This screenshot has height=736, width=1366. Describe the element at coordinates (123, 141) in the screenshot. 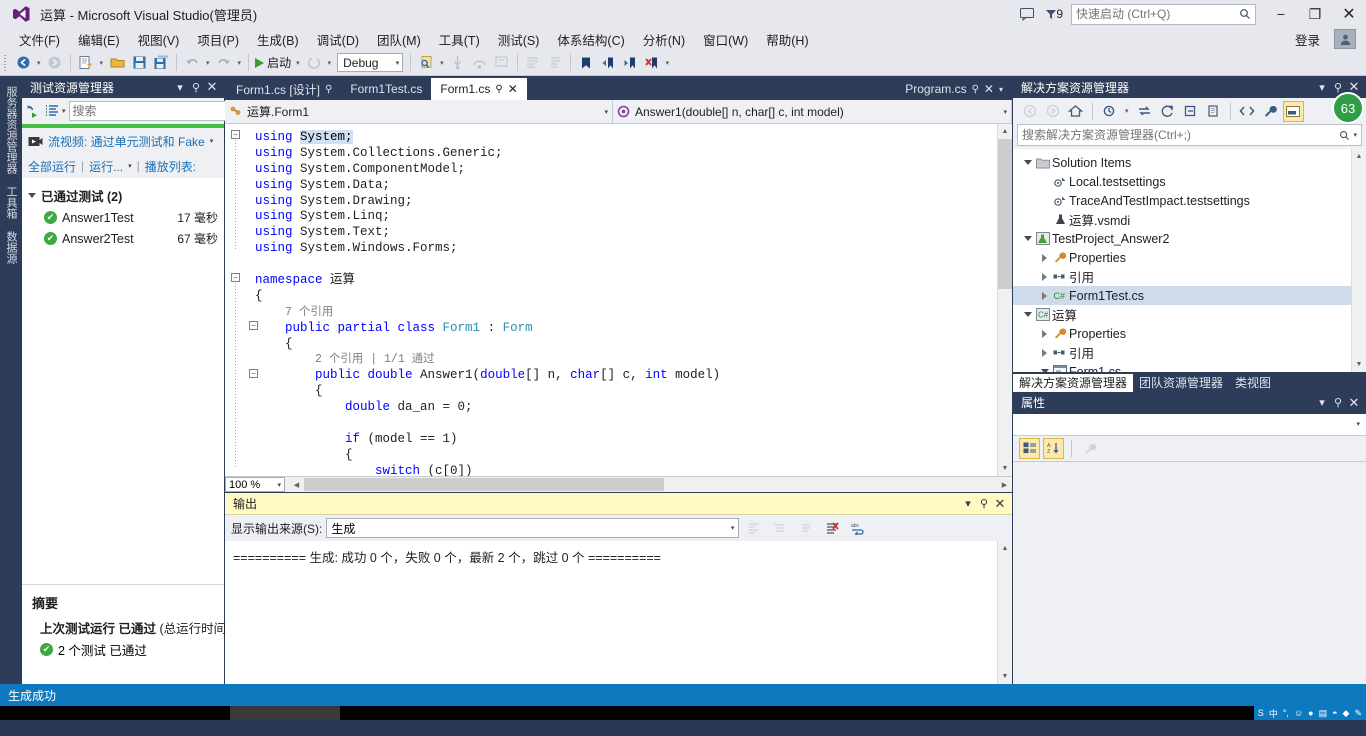

I see `test-explorer-banner: 流视频: 通过单元测试和 Fake ▾` at that location.